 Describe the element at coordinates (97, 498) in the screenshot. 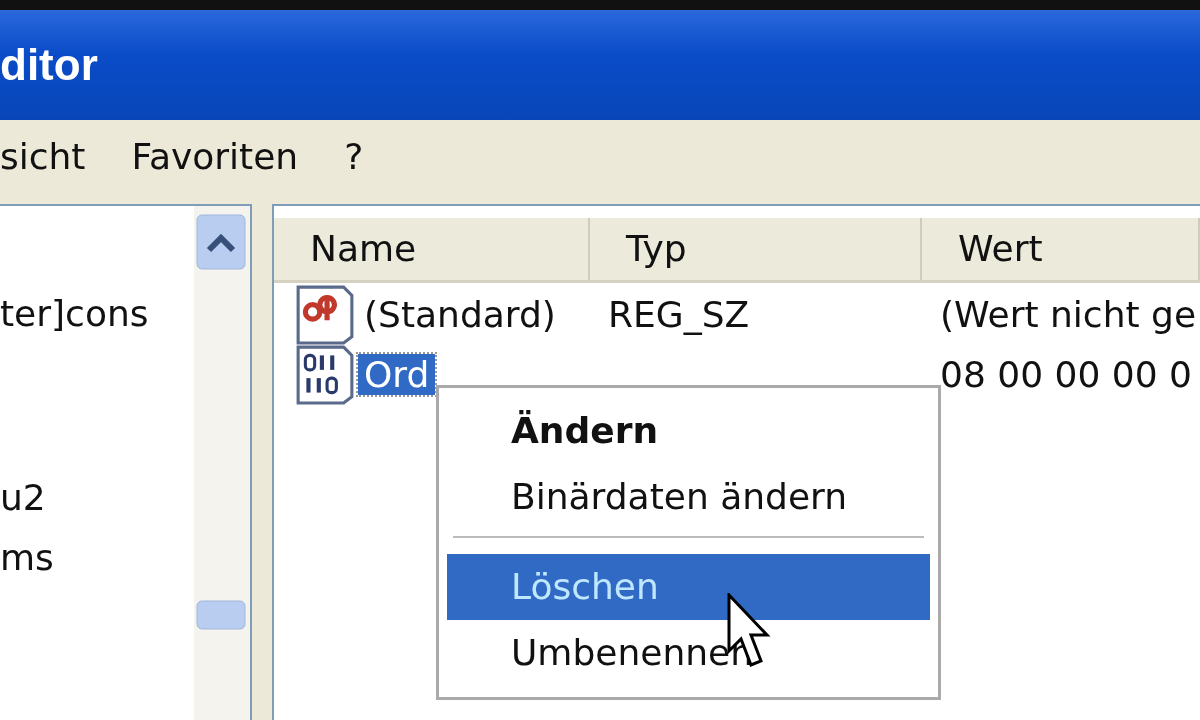

I see `tree-item: u2` at that location.